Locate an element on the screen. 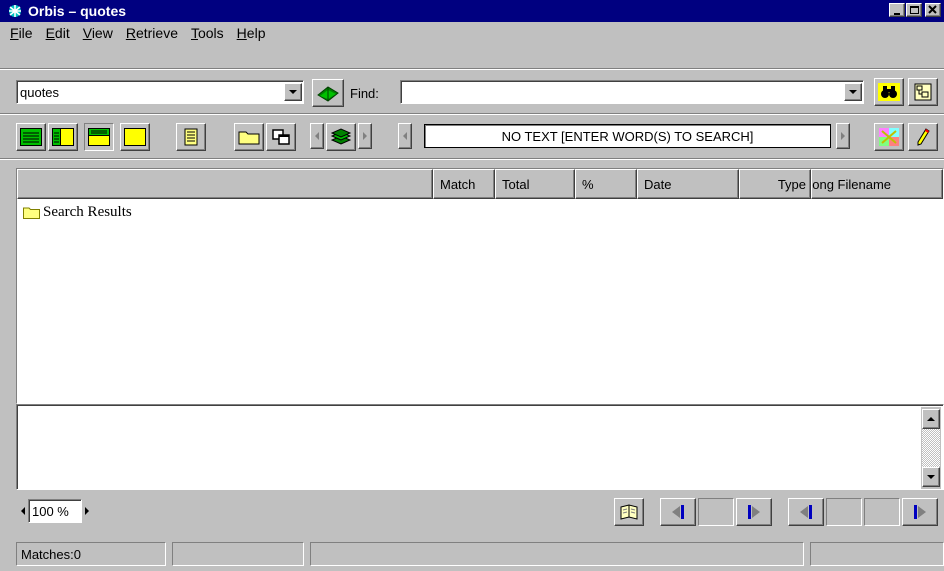 This screenshot has height=571, width=944. layout-split-vertical-button is located at coordinates (63, 137).